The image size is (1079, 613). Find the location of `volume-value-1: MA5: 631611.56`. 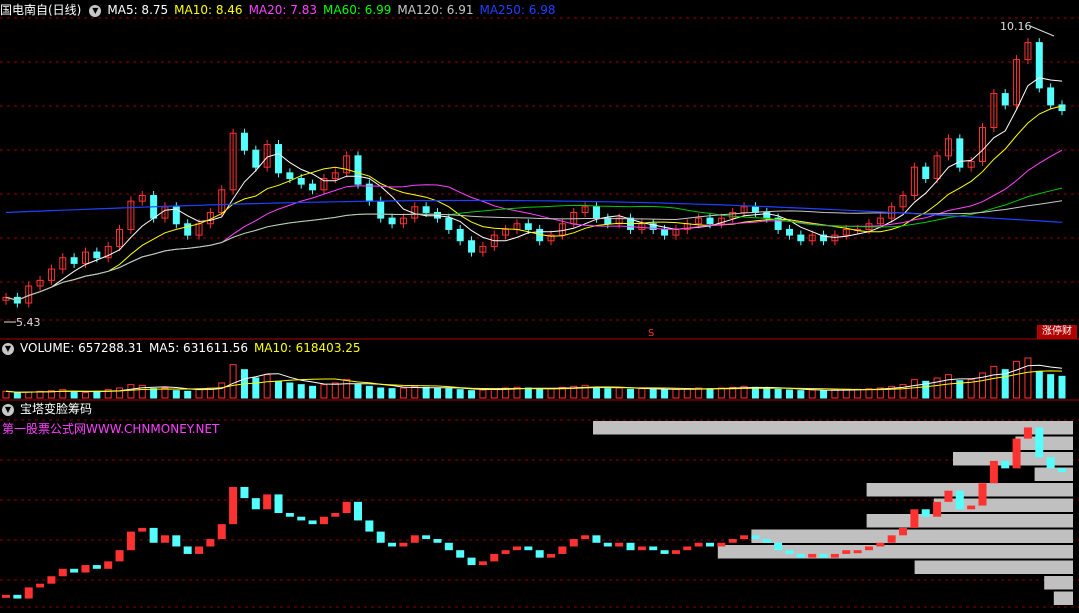

volume-value-1: MA5: 631611.56 is located at coordinates (198, 348).